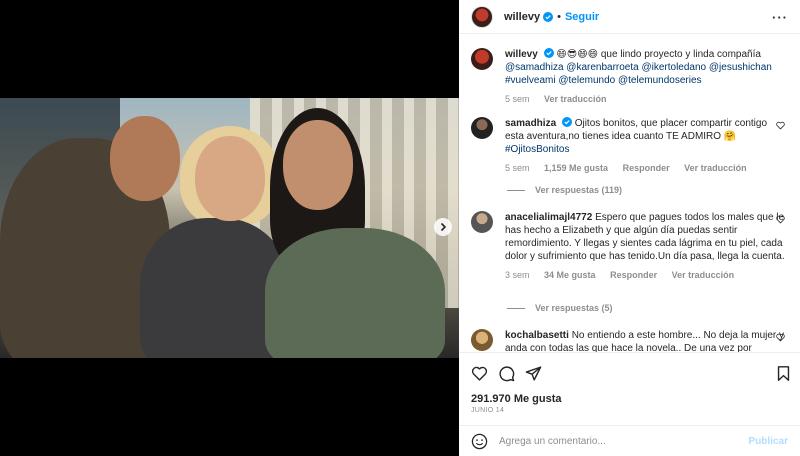  Describe the element at coordinates (517, 168) in the screenshot. I see `comment-time: 5 sem` at that location.